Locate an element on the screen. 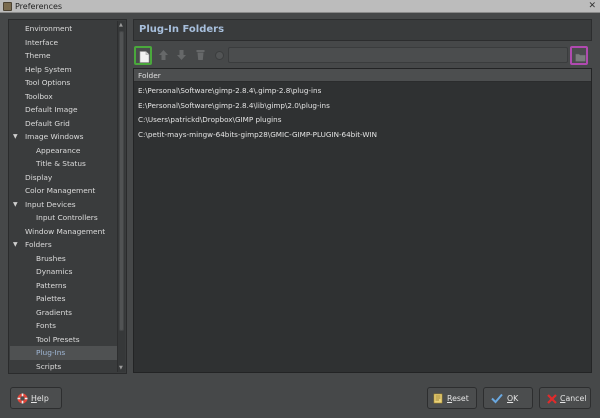 The image size is (600, 418). scroll-down-icon: ▼ is located at coordinates (121, 368).